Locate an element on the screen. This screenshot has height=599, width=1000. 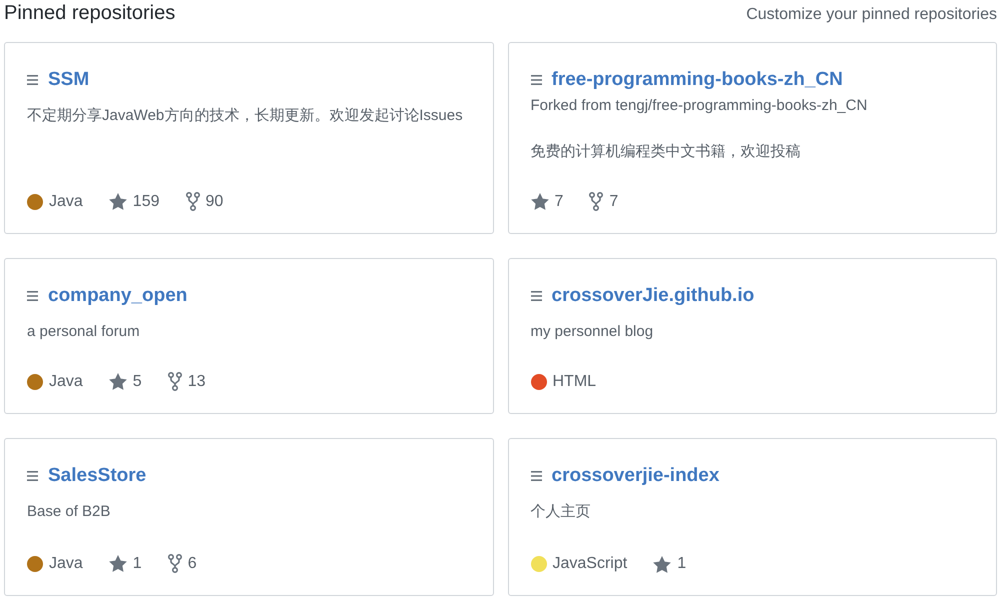
fork-count: 7 is located at coordinates (613, 201).